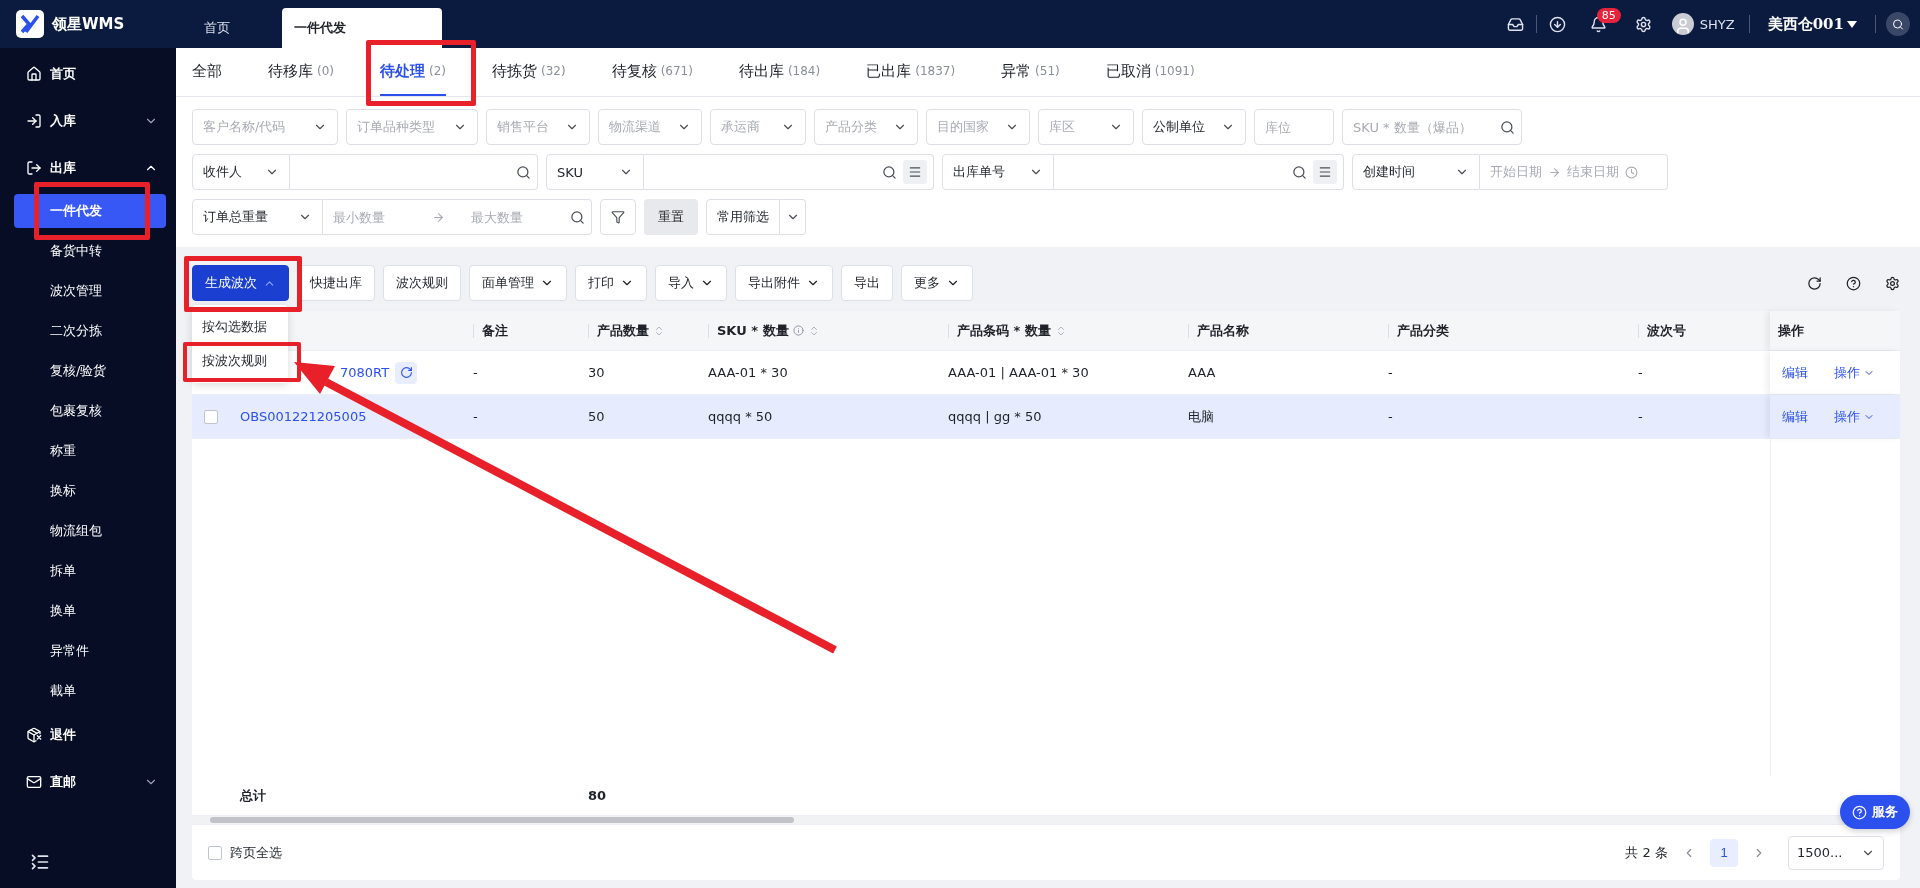 This screenshot has width=1920, height=888. I want to click on toolbar-button: 导入, so click(691, 283).